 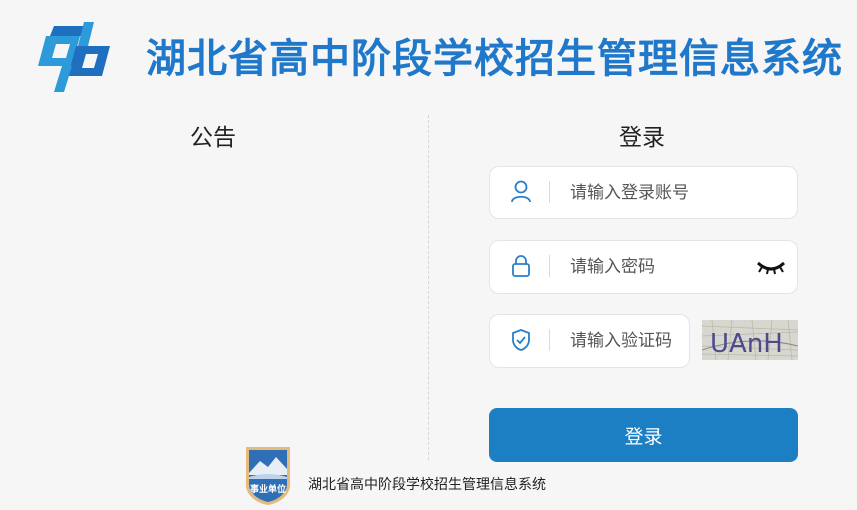 I want to click on shield-check-icon, so click(x=521, y=340).